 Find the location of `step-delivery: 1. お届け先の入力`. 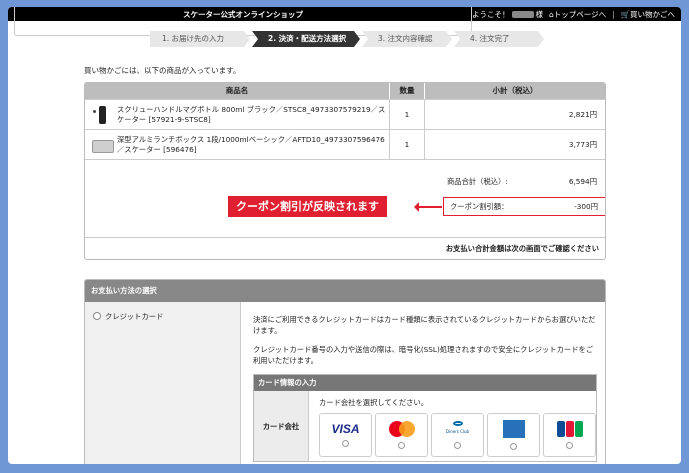

step-delivery: 1. お届け先の入力 is located at coordinates (200, 39).